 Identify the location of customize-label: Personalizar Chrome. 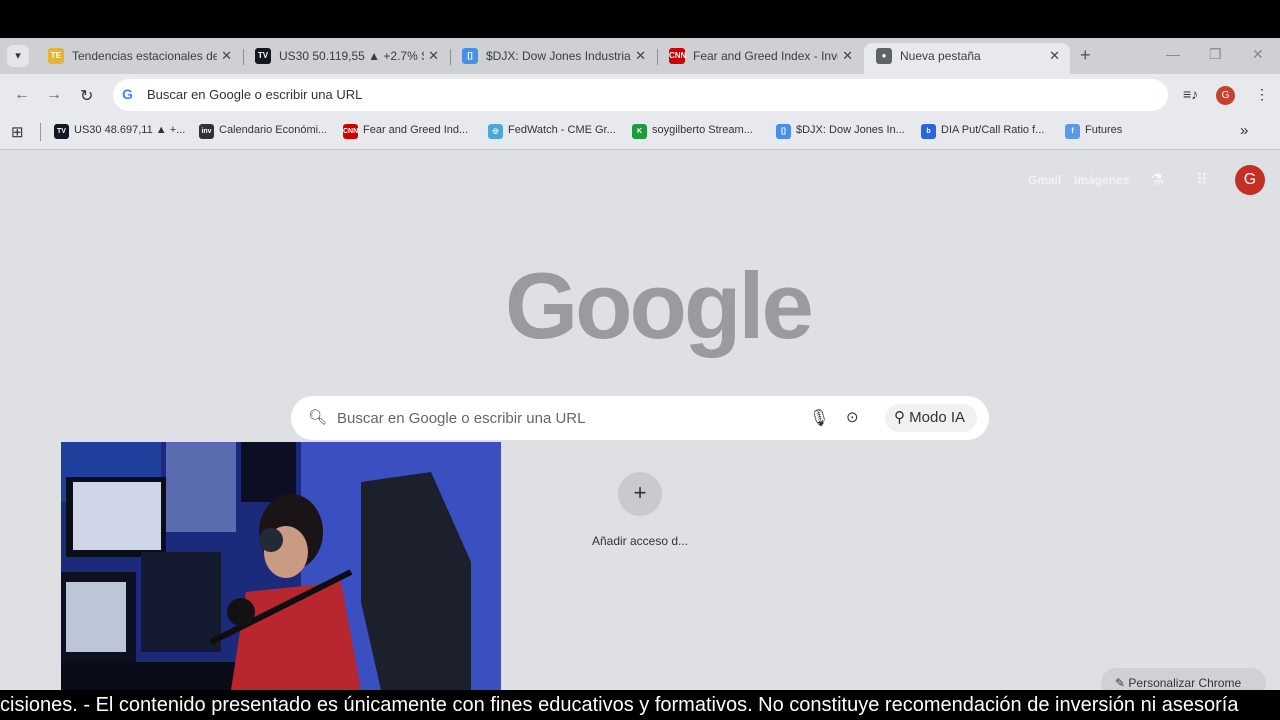
(1185, 683).